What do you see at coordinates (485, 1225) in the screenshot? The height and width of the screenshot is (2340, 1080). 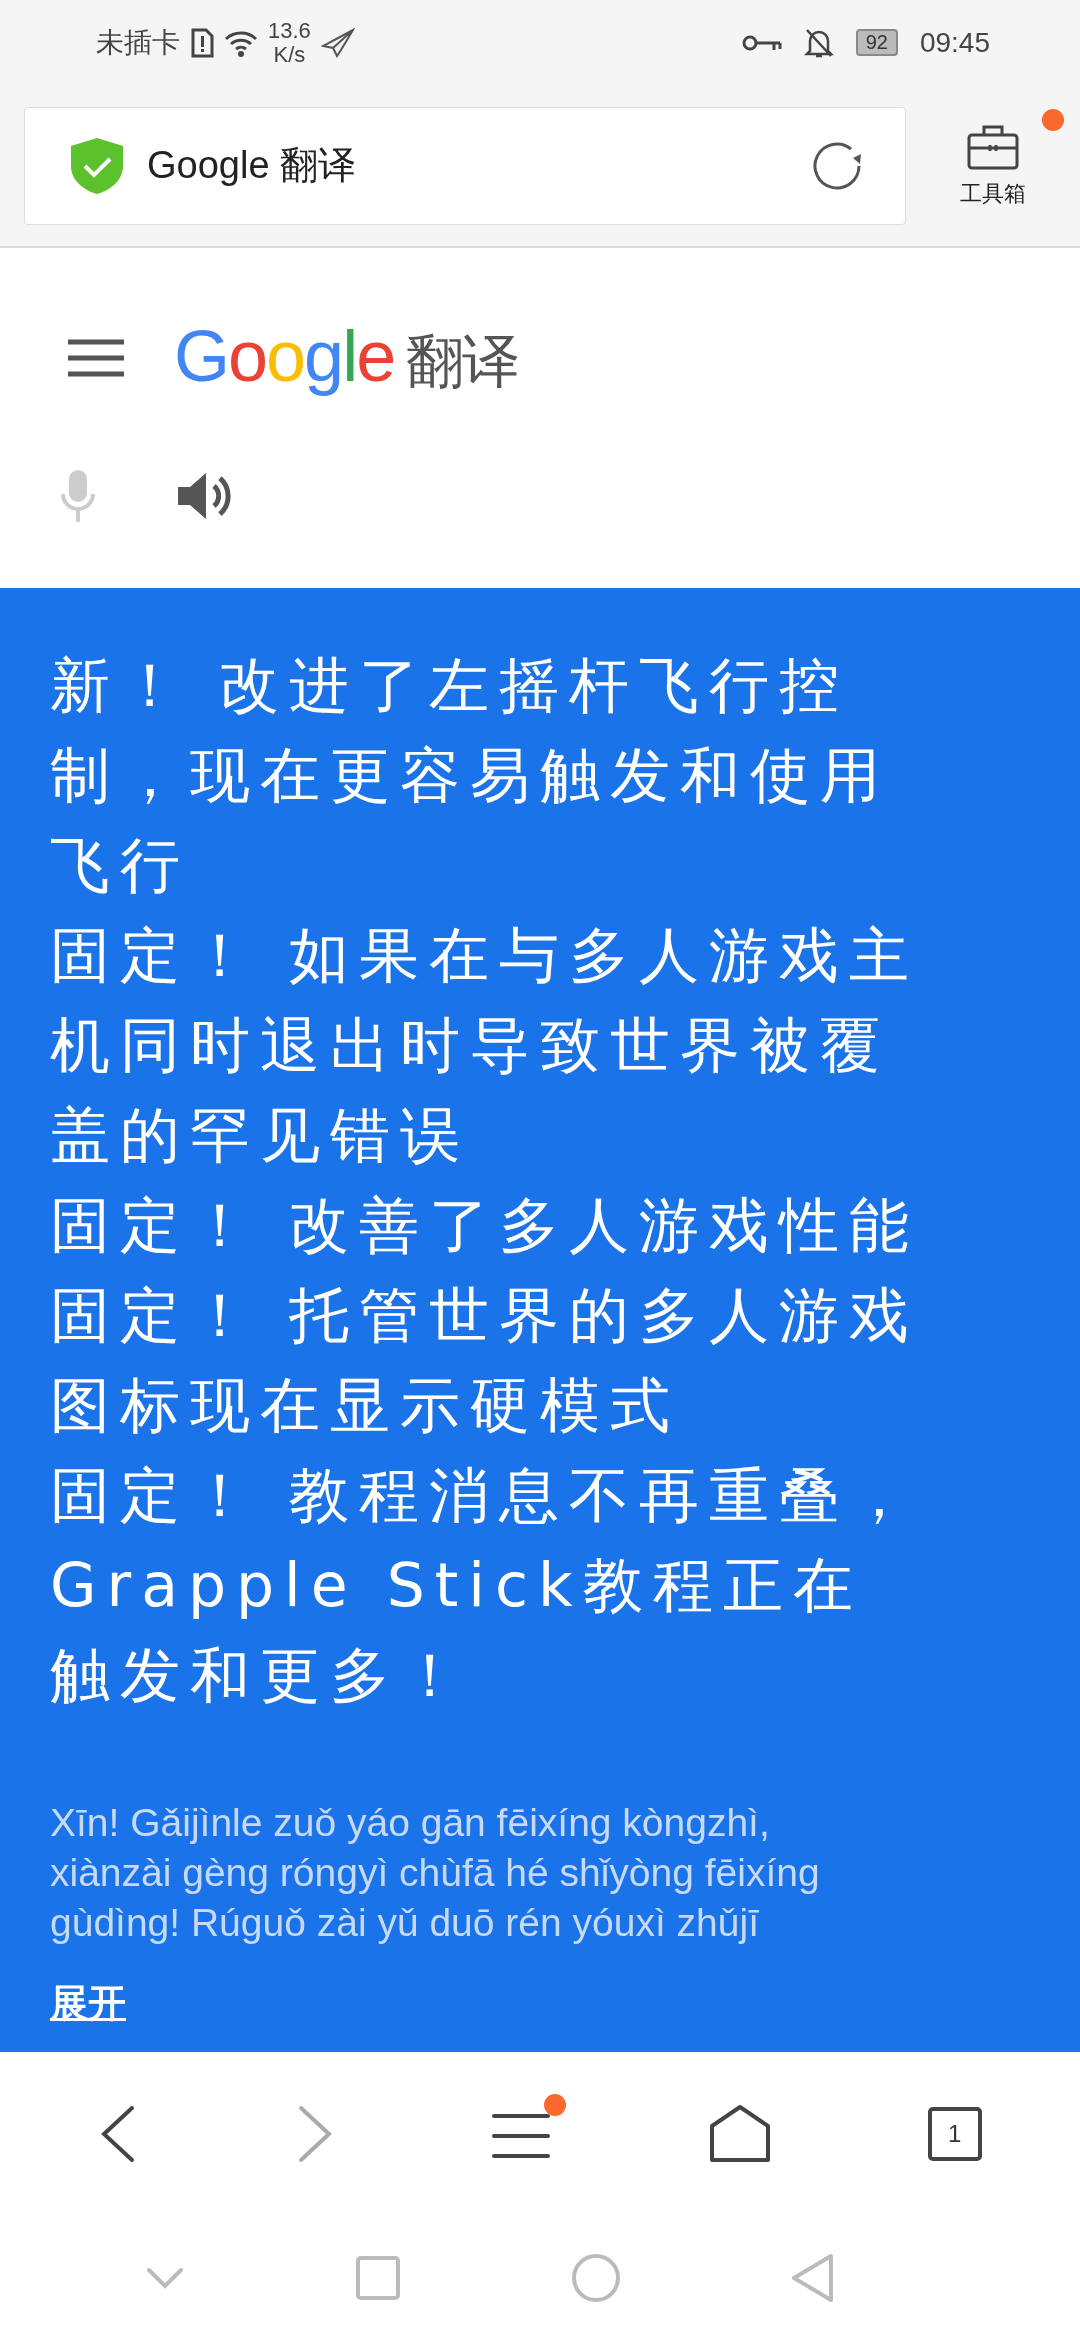 I see `translated-text: 固定！ 改善了多人游戏性能` at bounding box center [485, 1225].